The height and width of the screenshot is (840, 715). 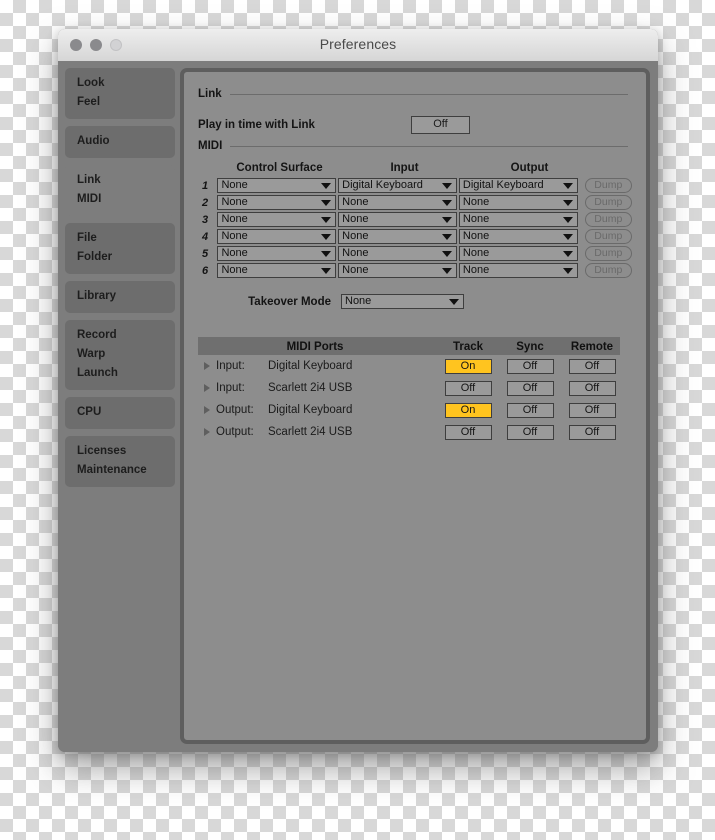 I want to click on midi-input-dropdown-1: Digital Keyboard, so click(x=397, y=185).